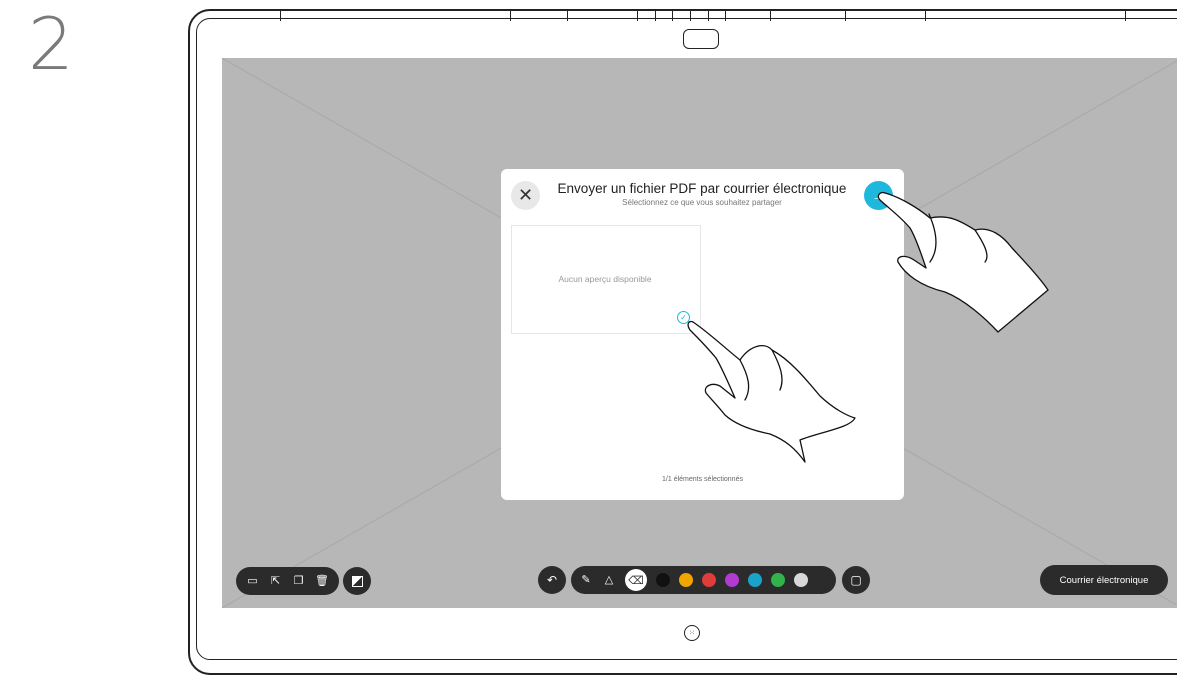  I want to click on undo-icon: ↶, so click(552, 580).